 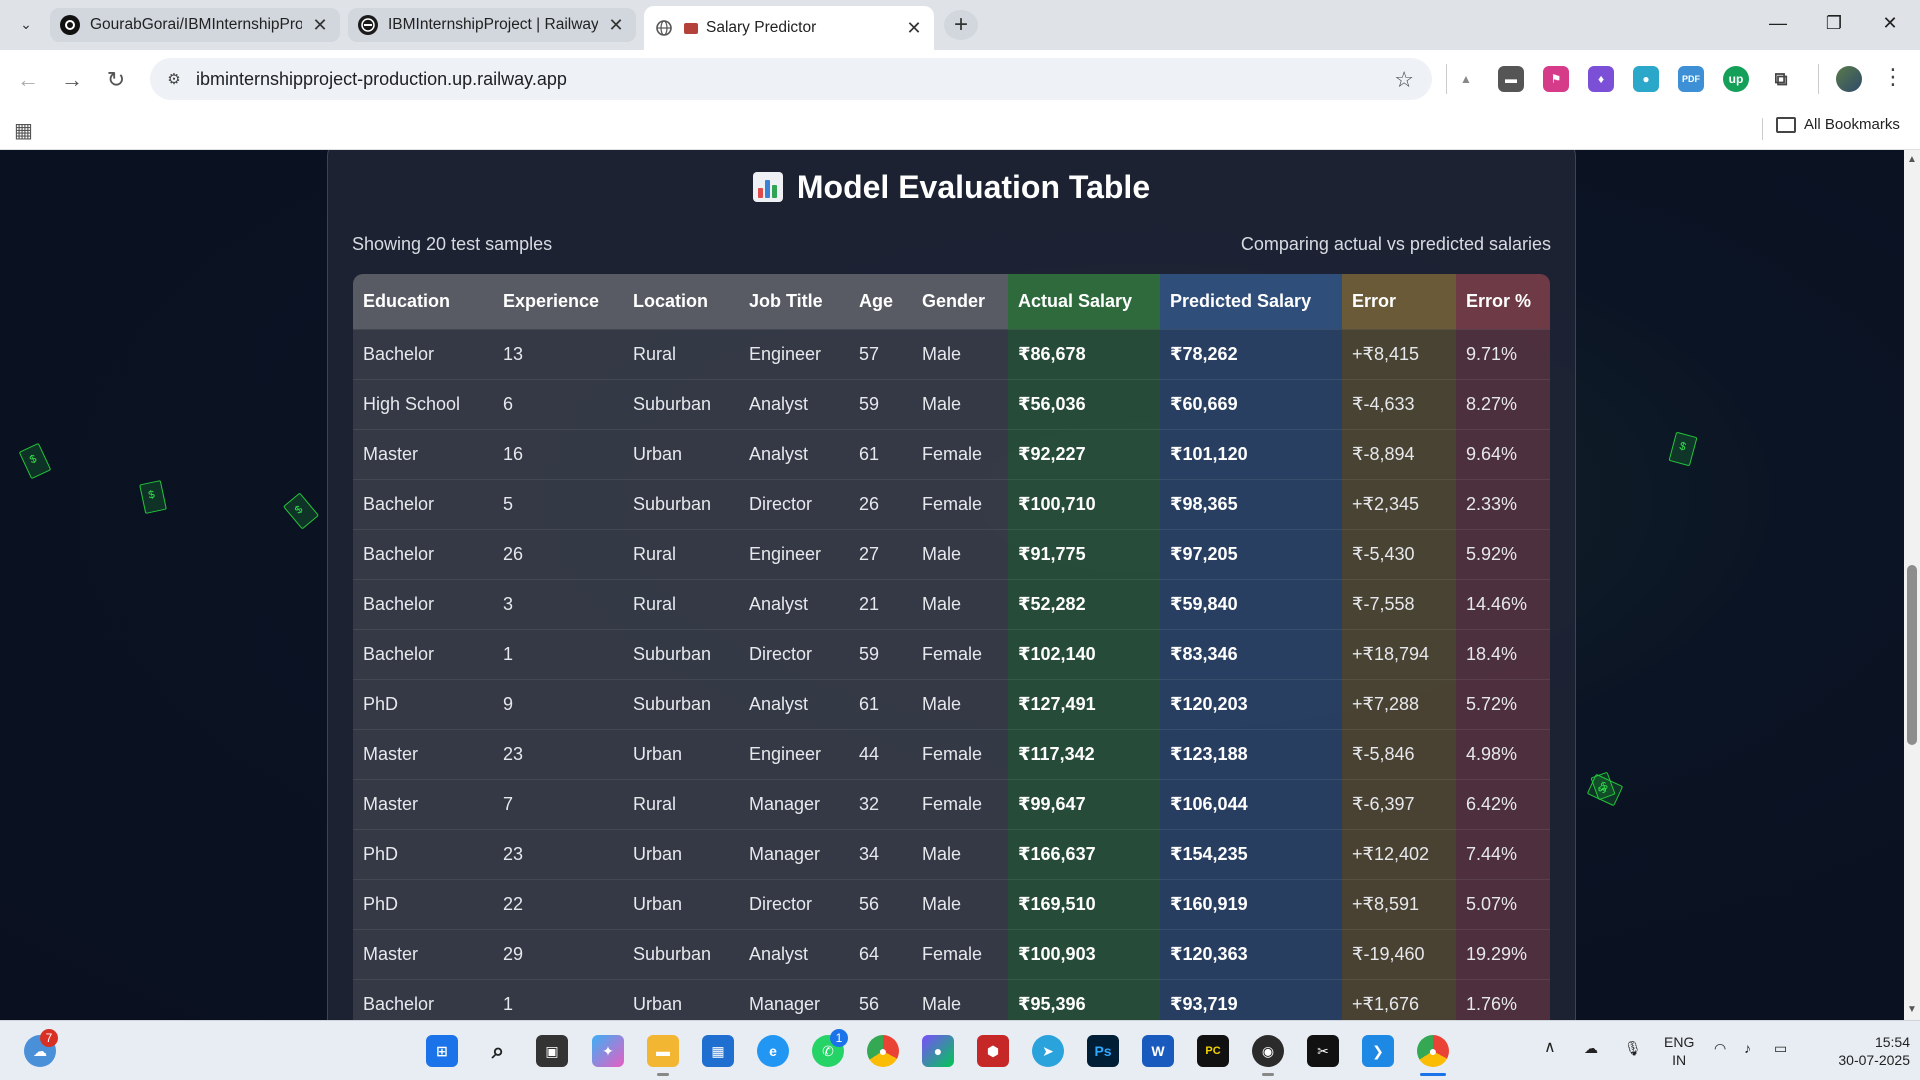 I want to click on minimize-icon: —, so click(x=1778, y=22).